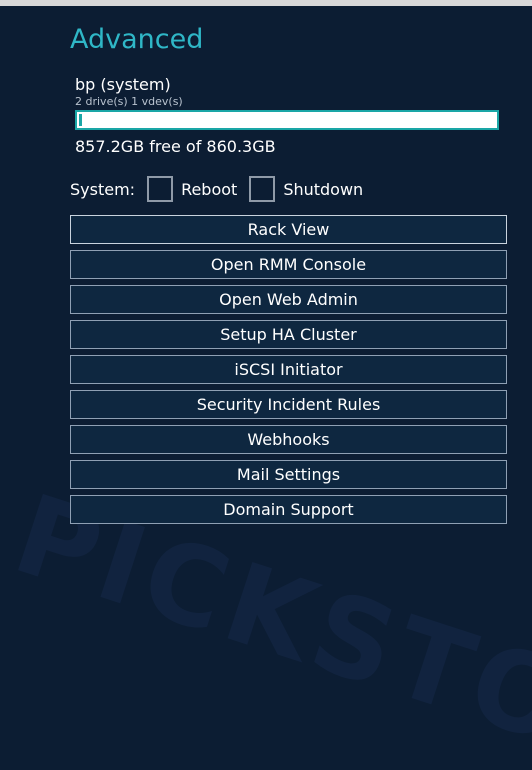  What do you see at coordinates (288, 439) in the screenshot?
I see `webhooks-button: Webhooks` at bounding box center [288, 439].